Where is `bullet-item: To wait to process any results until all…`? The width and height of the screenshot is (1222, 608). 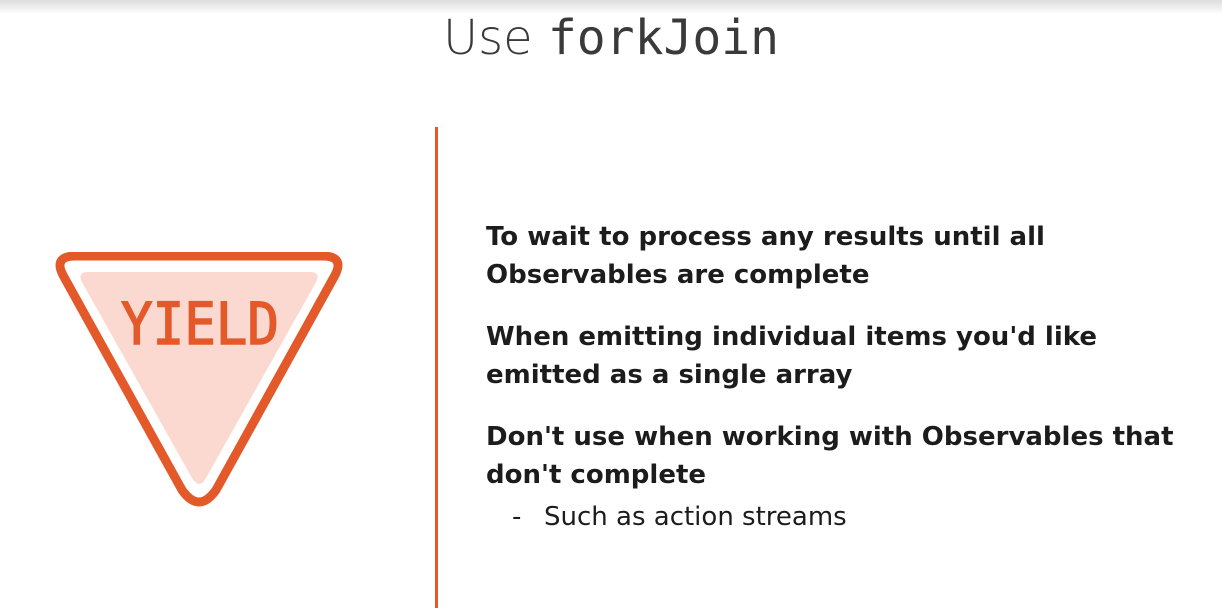 bullet-item: To wait to process any results until all… is located at coordinates (765, 256).